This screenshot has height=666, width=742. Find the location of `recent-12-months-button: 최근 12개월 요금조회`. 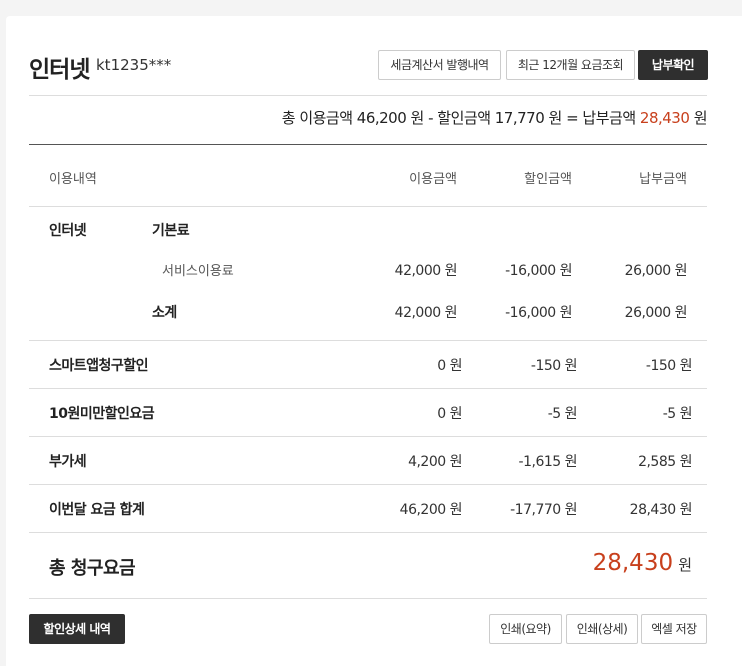

recent-12-months-button: 최근 12개월 요금조회 is located at coordinates (570, 65).